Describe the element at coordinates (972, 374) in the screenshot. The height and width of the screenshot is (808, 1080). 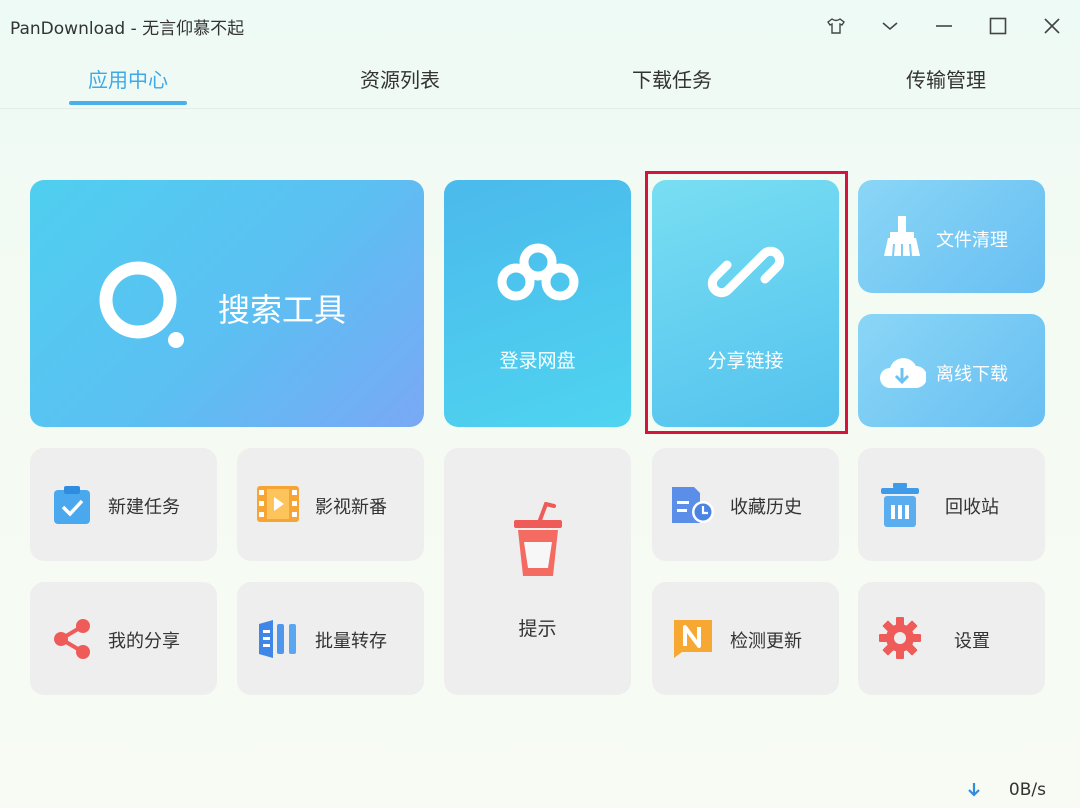
I see `offline-download-label: 离线下载` at that location.